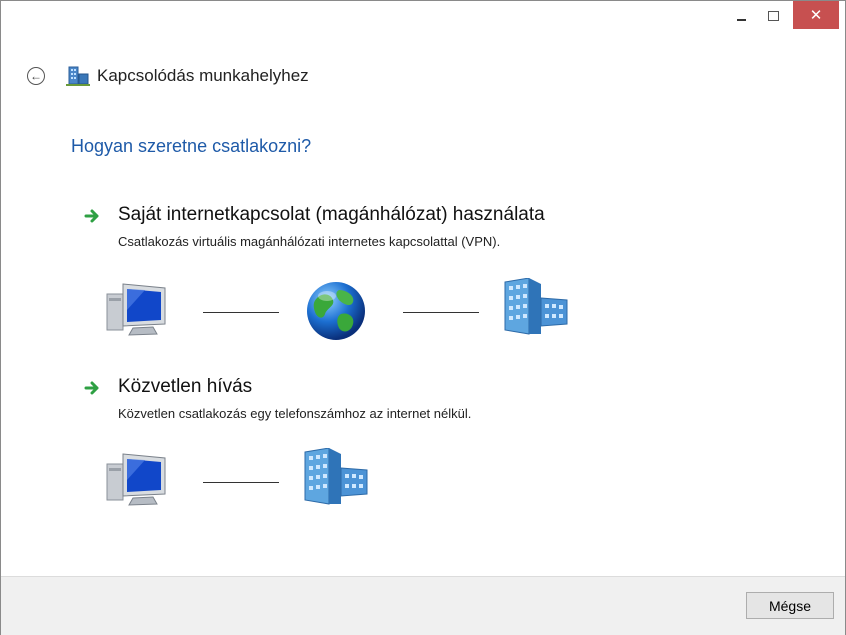  I want to click on workplace-network-icon, so click(78, 76).